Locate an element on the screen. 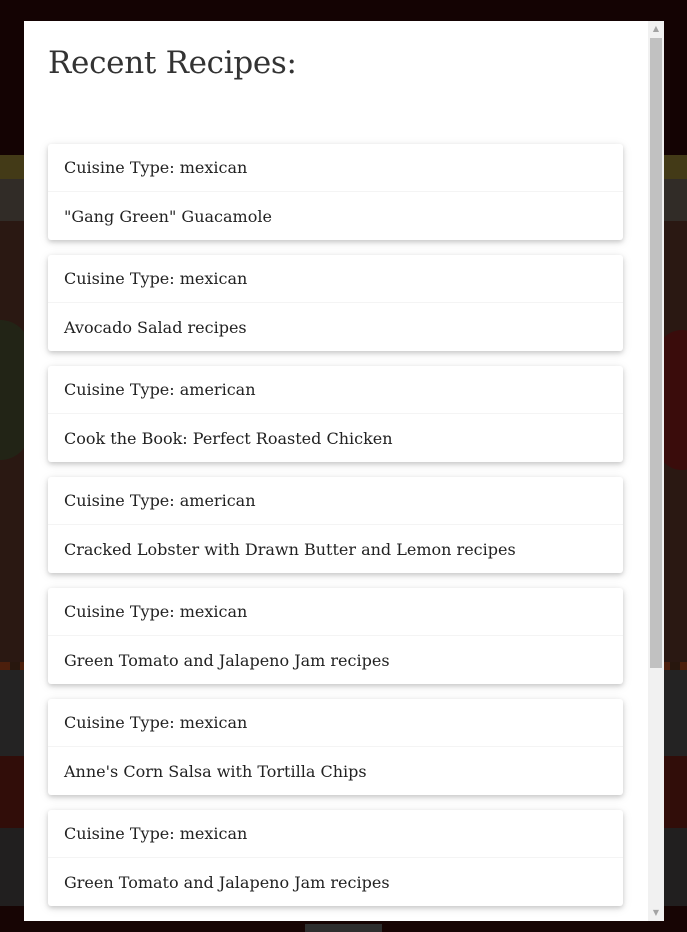 The image size is (687, 932). modal-scrollbar: ▲ ▼ is located at coordinates (656, 471).